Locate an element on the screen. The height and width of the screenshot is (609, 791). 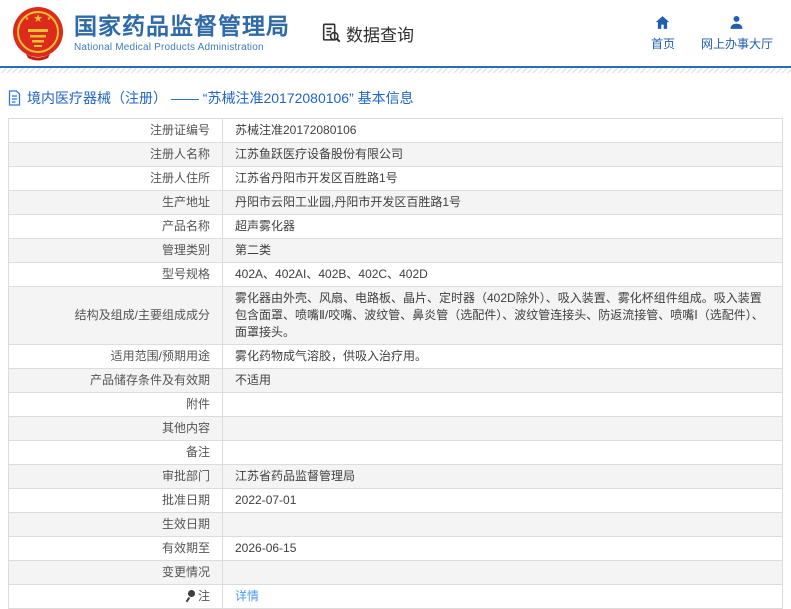
table-row: 产品储存条件及有效期 不适用 is located at coordinates (395, 380).